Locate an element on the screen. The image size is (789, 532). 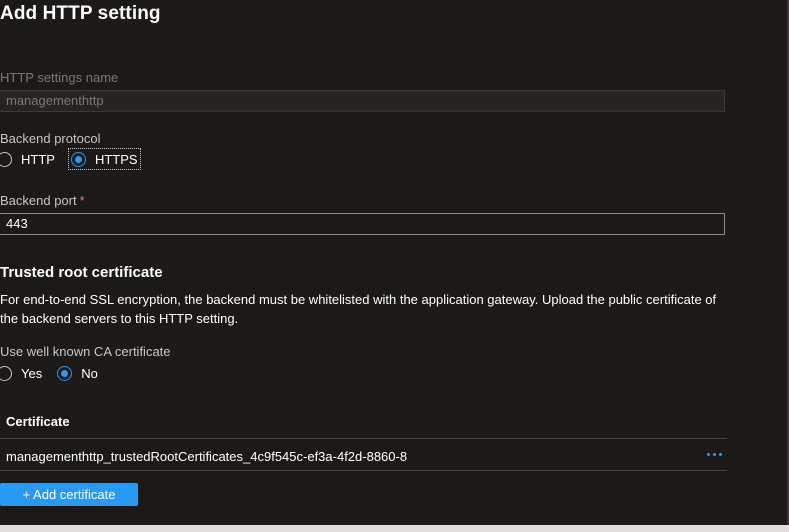
trusted-root-heading: Trusted root certificate is located at coordinates (81, 272).